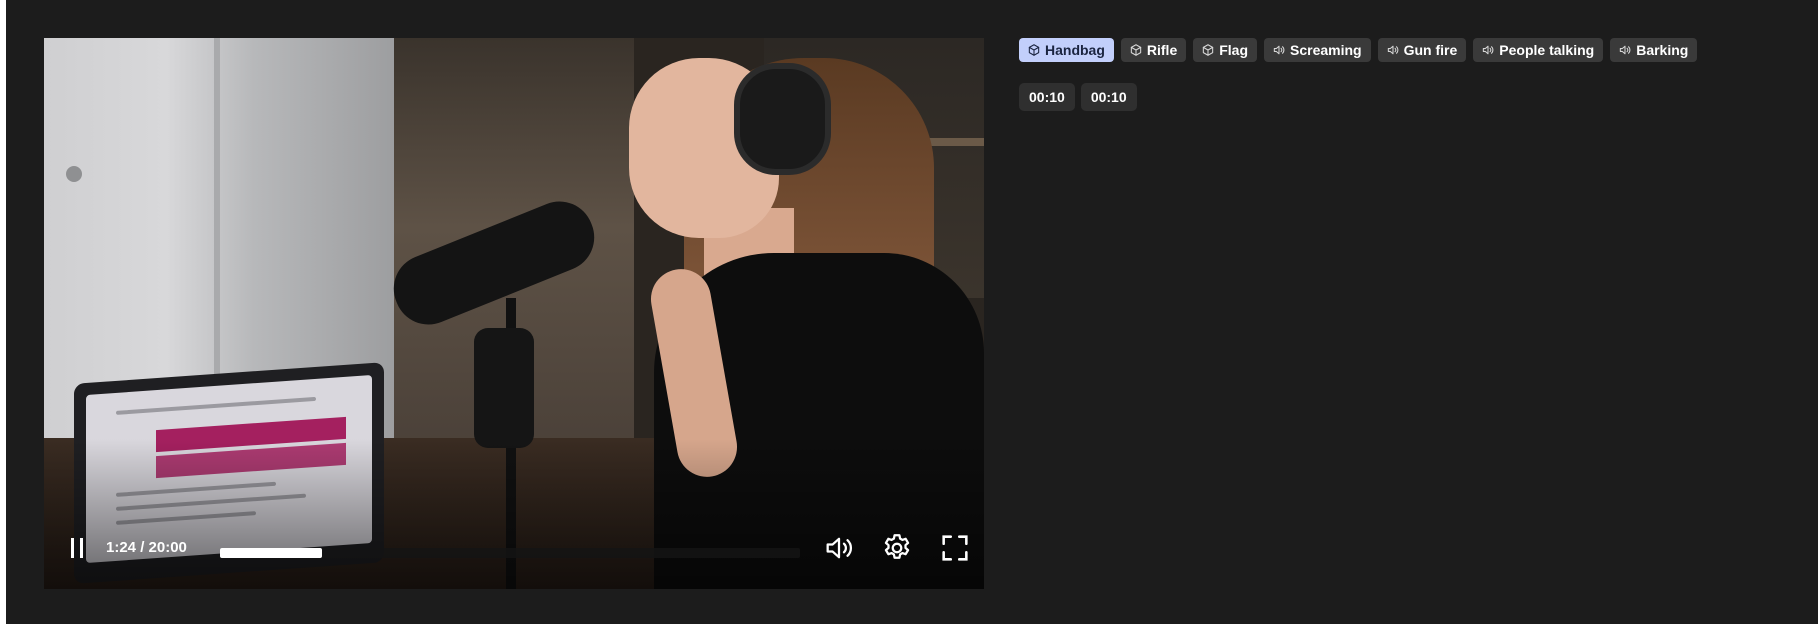 The width and height of the screenshot is (1818, 628). I want to click on fullscreen-icon, so click(955, 548).